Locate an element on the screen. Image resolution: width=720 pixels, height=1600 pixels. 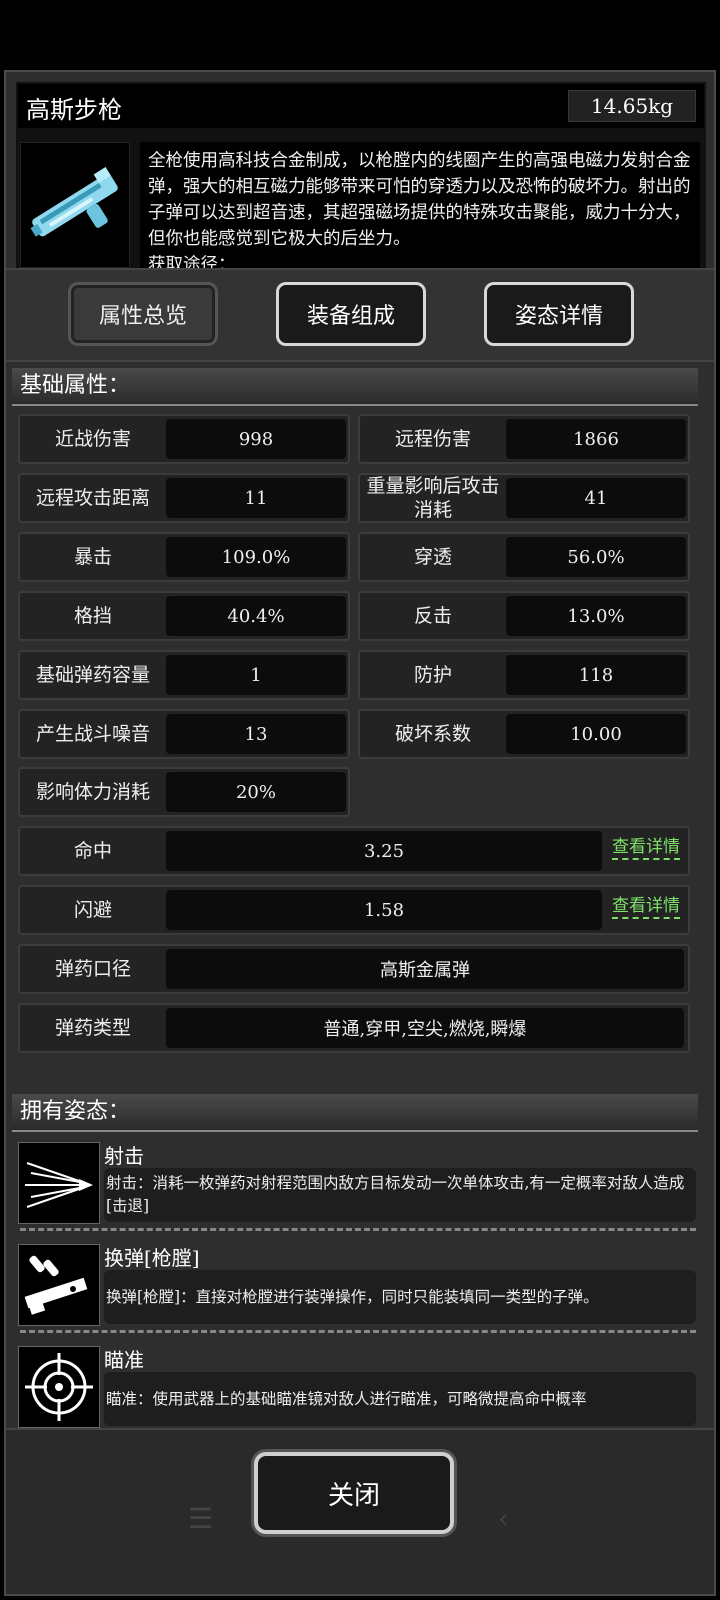
tab-overview: 属性总览 is located at coordinates (143, 314).